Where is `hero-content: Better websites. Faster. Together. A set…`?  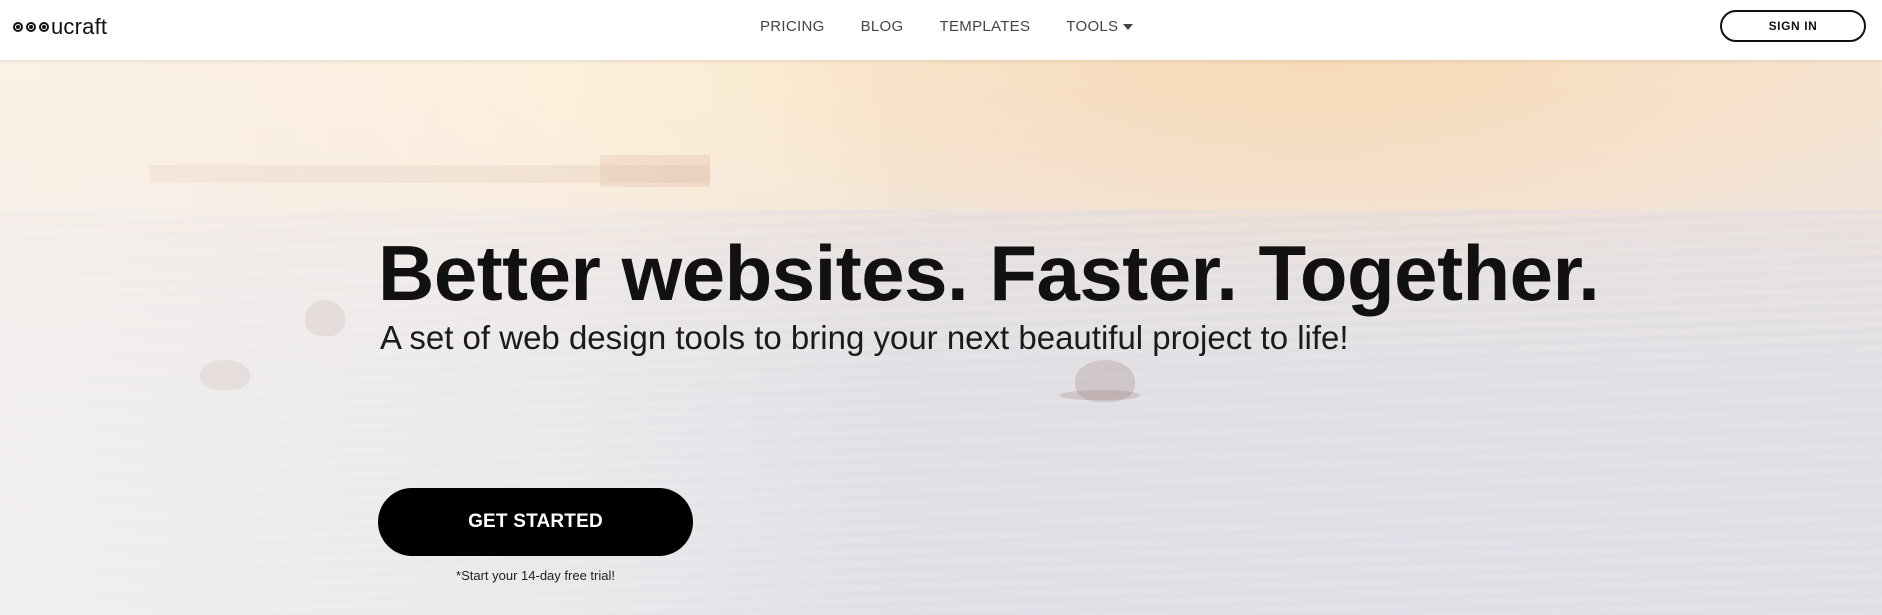
hero-content: Better websites. Faster. Together. A set… is located at coordinates (989, 293).